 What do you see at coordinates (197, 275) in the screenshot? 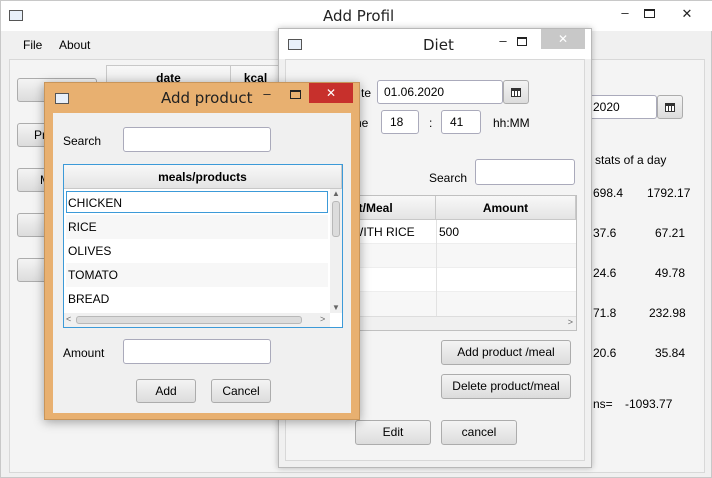
I see `list-item: TOMATO` at bounding box center [197, 275].